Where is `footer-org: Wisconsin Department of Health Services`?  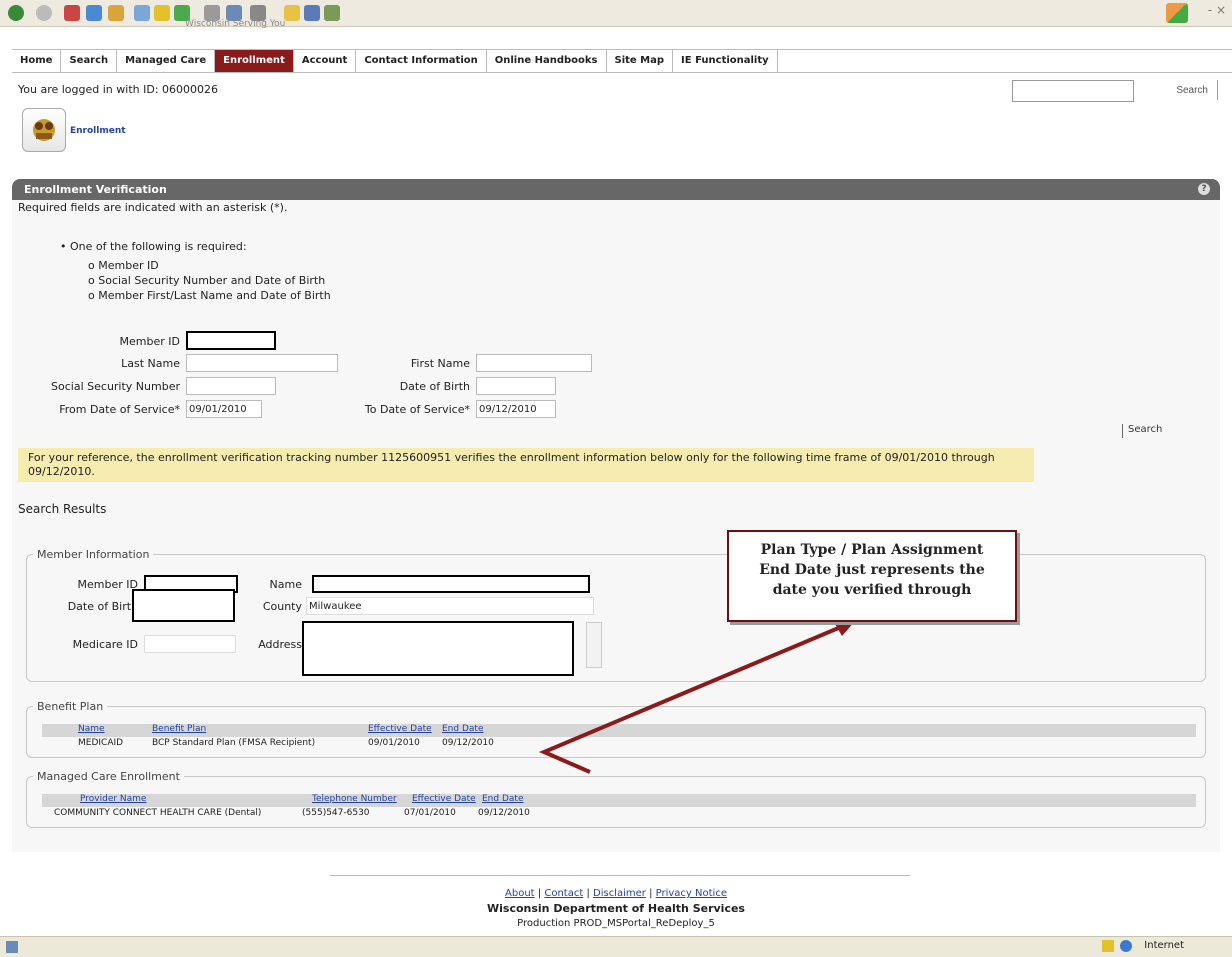 footer-org: Wisconsin Department of Health Services is located at coordinates (616, 908).